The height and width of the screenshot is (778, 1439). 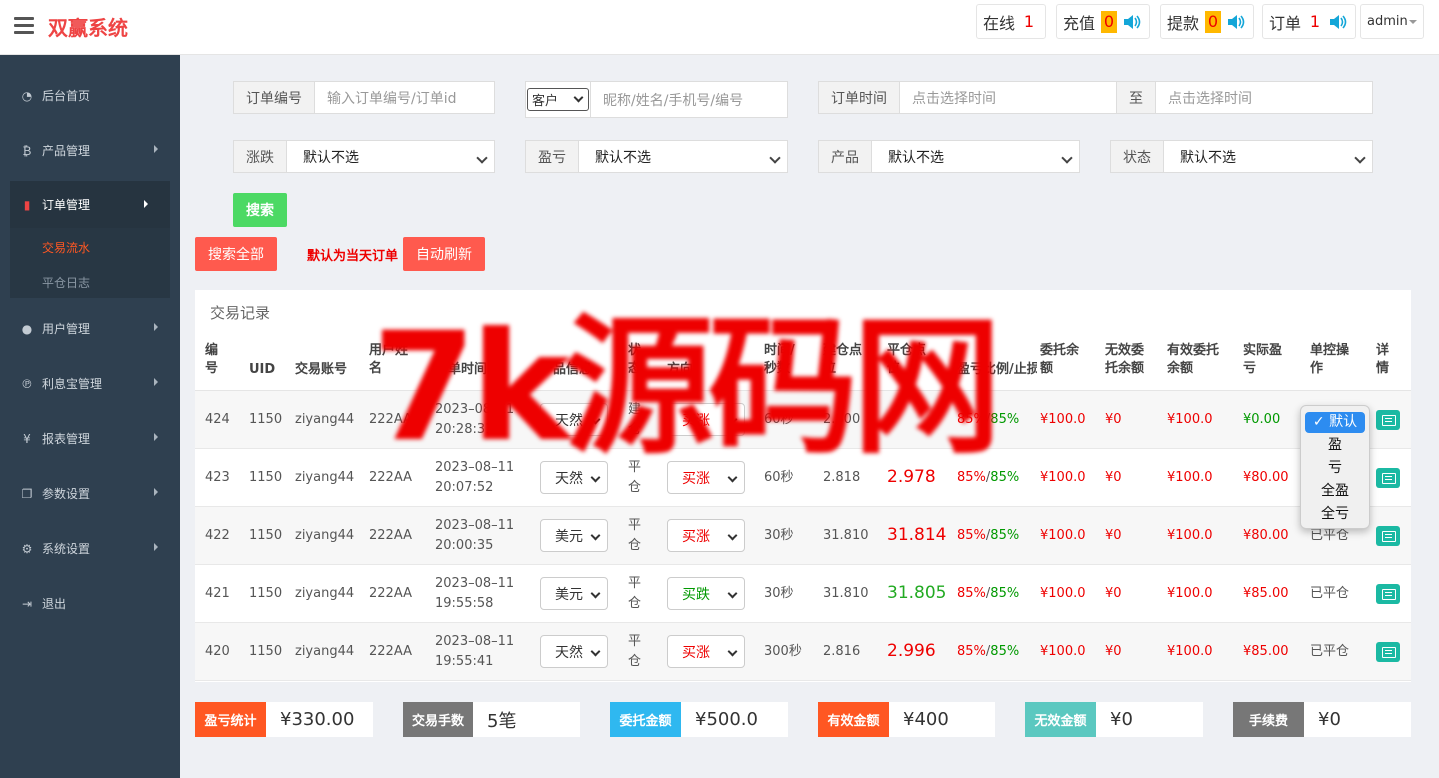 I want to click on time-start-input: 点击选择时间, so click(x=1008, y=97).